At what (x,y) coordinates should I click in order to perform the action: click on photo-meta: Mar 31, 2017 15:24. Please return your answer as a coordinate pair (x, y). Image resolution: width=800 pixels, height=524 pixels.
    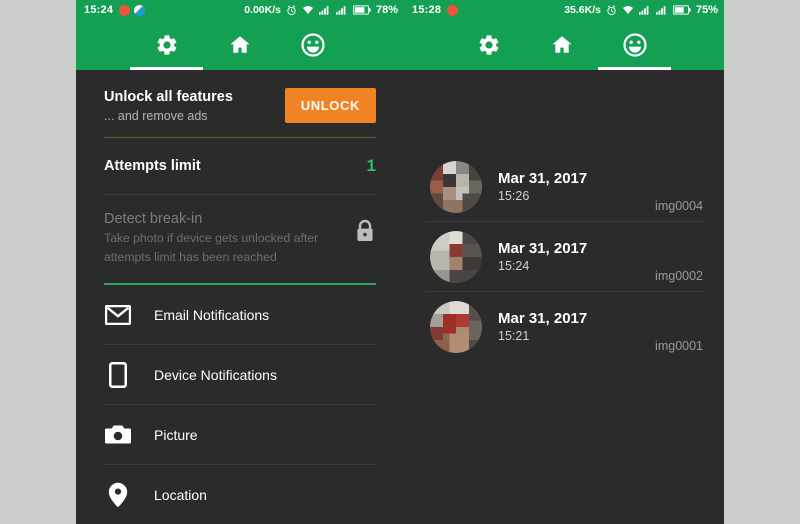
    Looking at the image, I should click on (542, 256).